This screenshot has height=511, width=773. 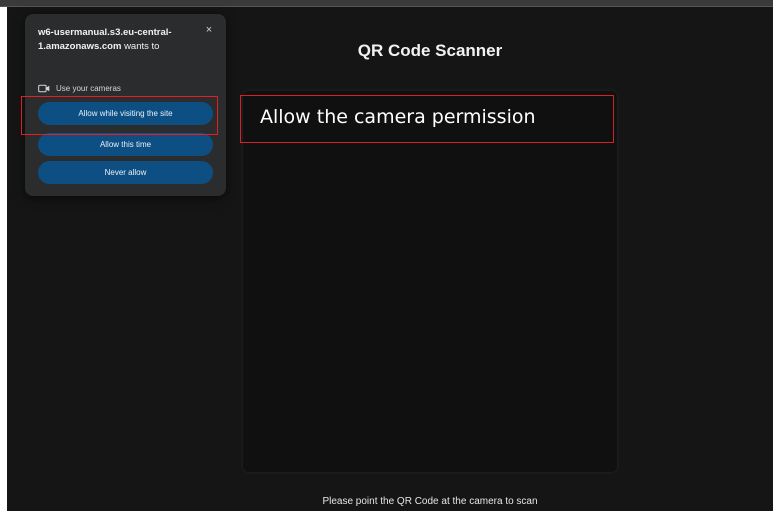 What do you see at coordinates (427, 119) in the screenshot?
I see `annotation-callout: Allow the camera permission` at bounding box center [427, 119].